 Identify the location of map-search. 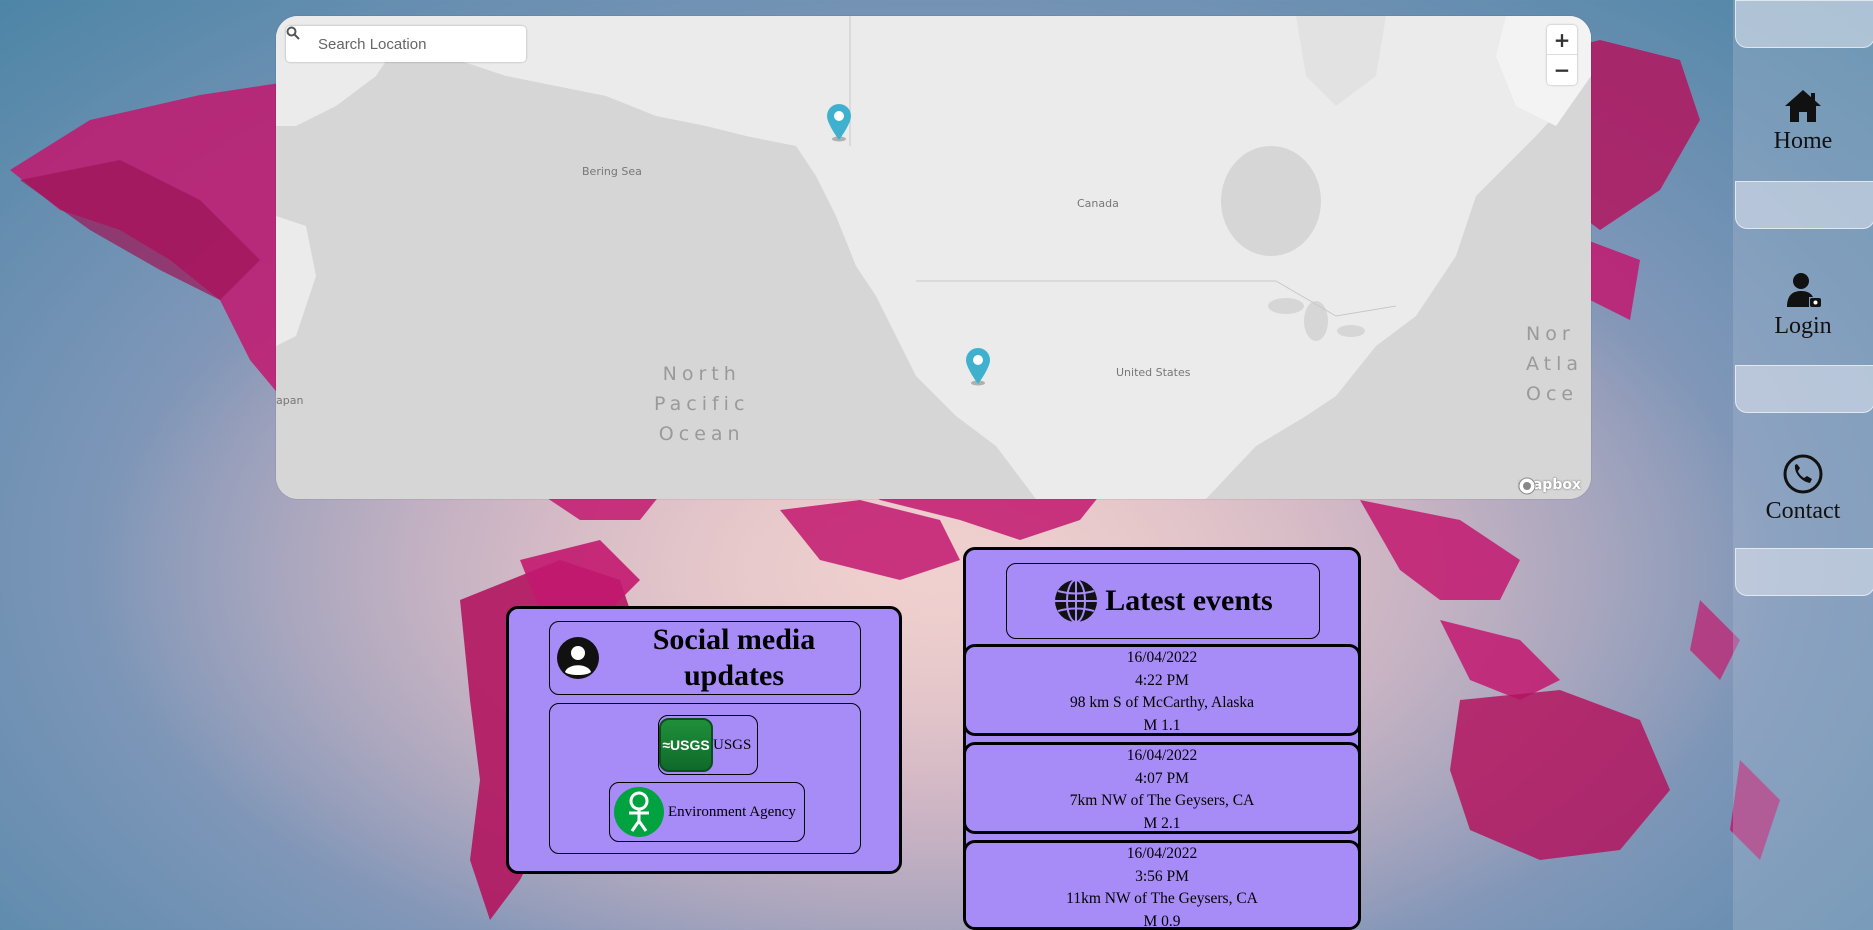
(406, 44).